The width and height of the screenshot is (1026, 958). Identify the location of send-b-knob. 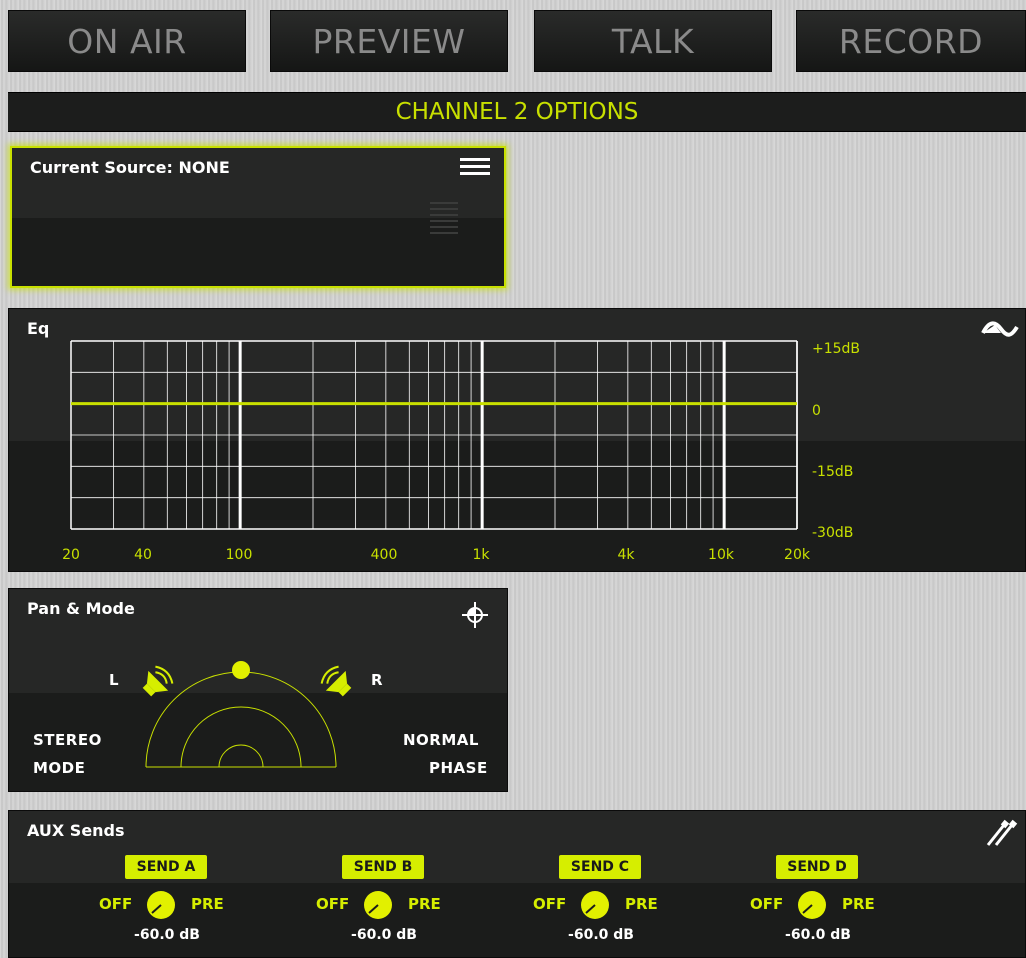
(378, 905).